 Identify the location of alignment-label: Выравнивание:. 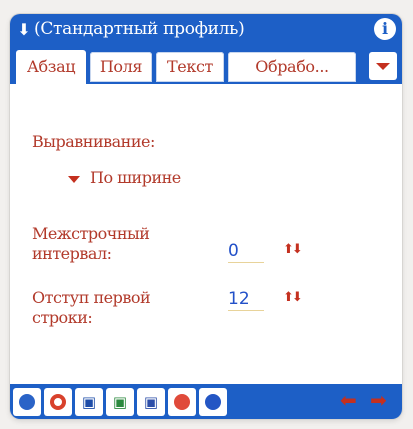
(93, 141).